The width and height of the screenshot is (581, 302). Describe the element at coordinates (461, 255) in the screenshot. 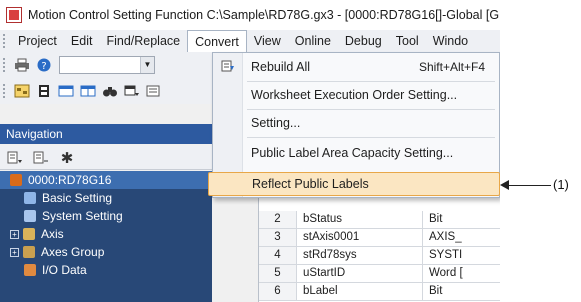

I see `data-type-cell: SYSTI` at that location.